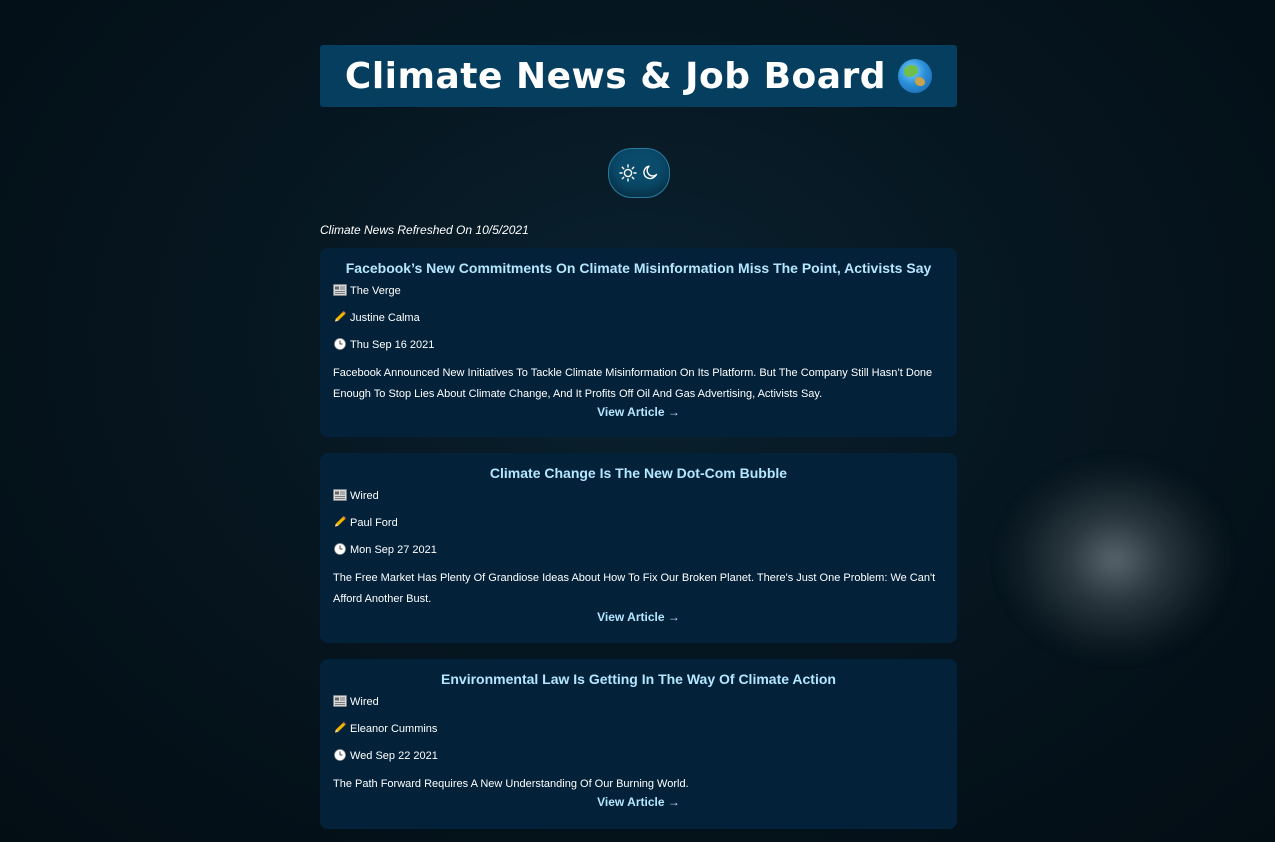 The width and height of the screenshot is (1275, 842). I want to click on title-banner: Climate News & Job Board, so click(638, 76).